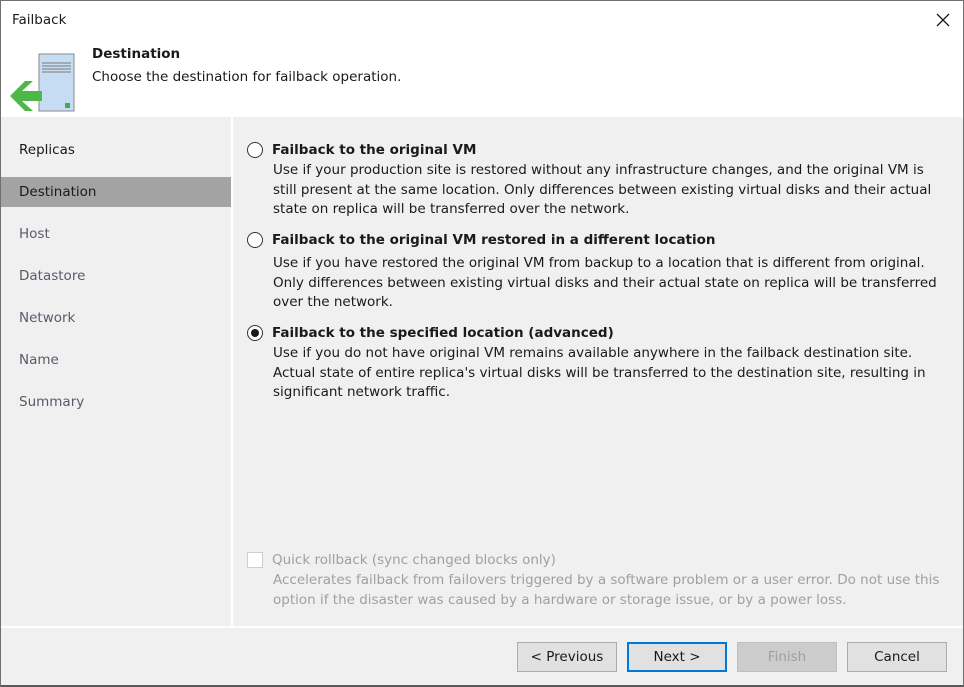 This screenshot has height=687, width=964. I want to click on sidebar-item-name: Name, so click(116, 360).